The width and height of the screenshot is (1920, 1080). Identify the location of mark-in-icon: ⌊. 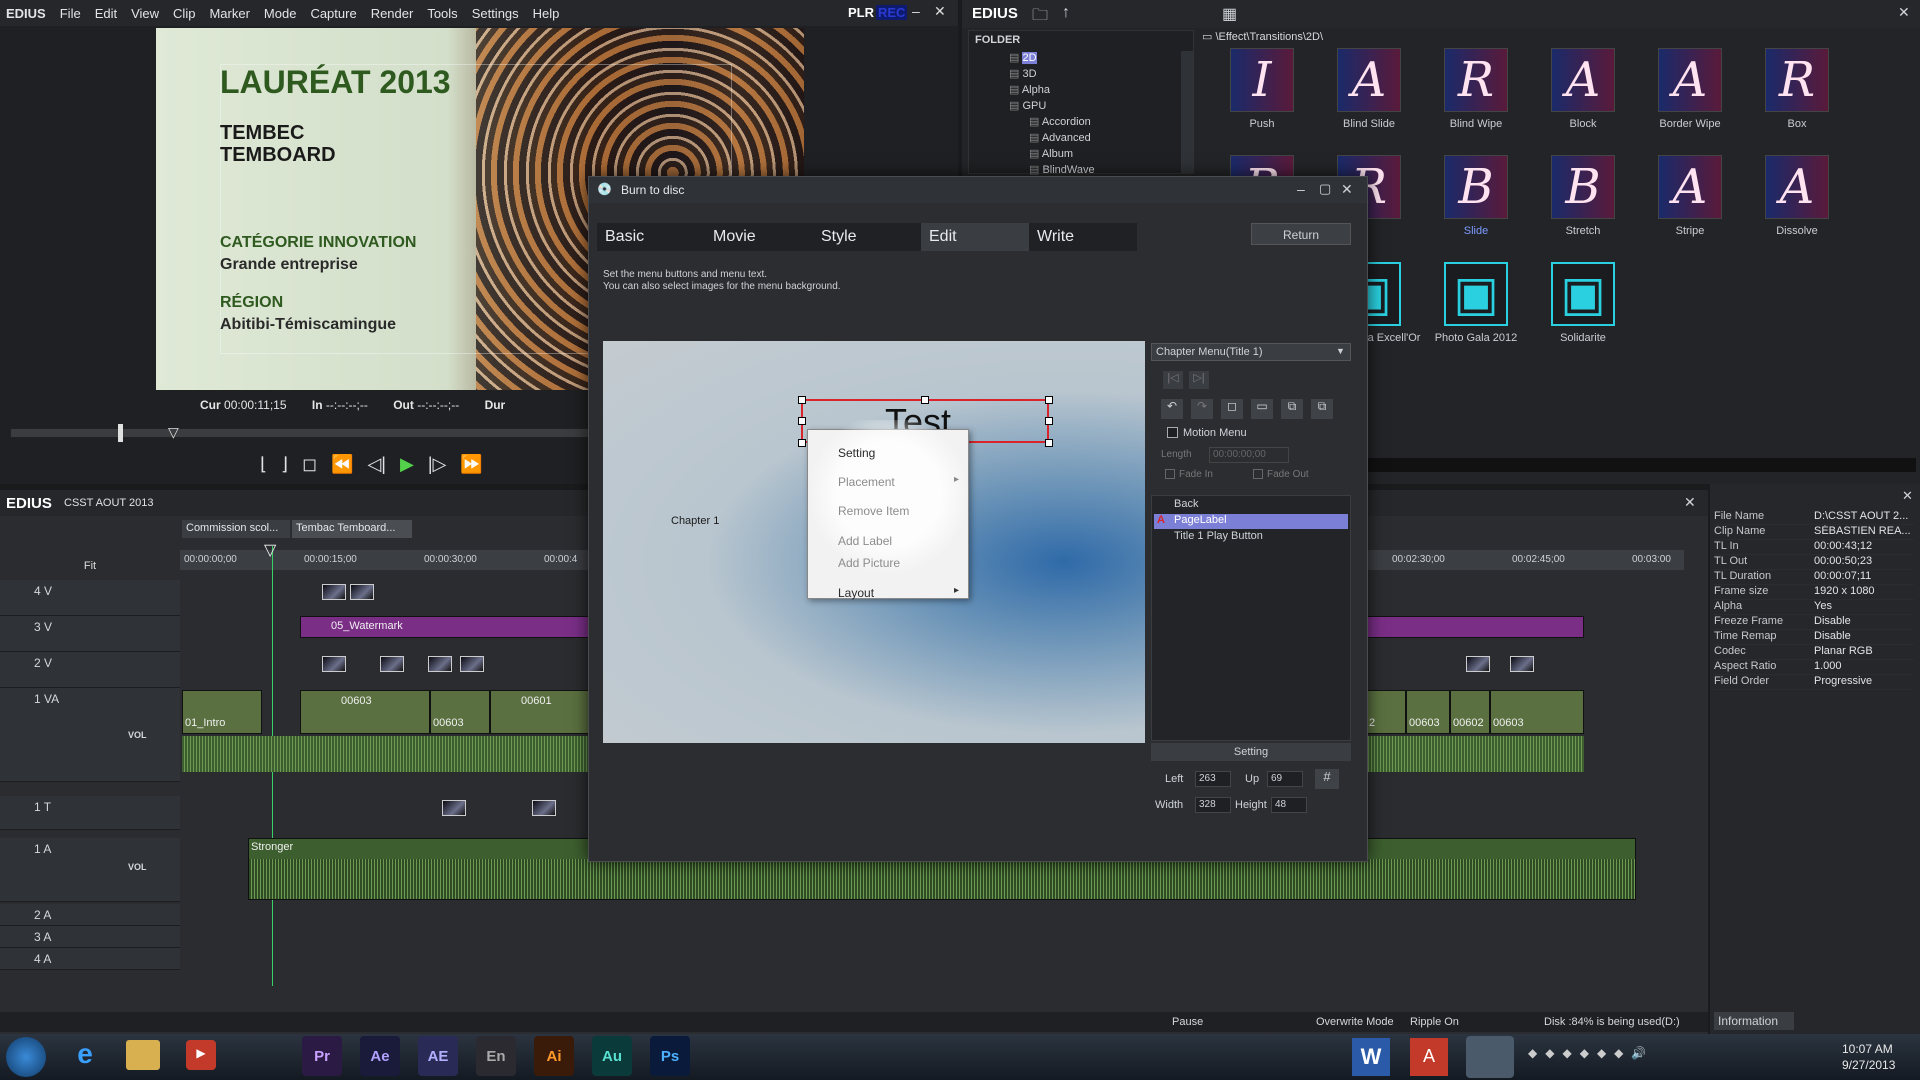
(263, 464).